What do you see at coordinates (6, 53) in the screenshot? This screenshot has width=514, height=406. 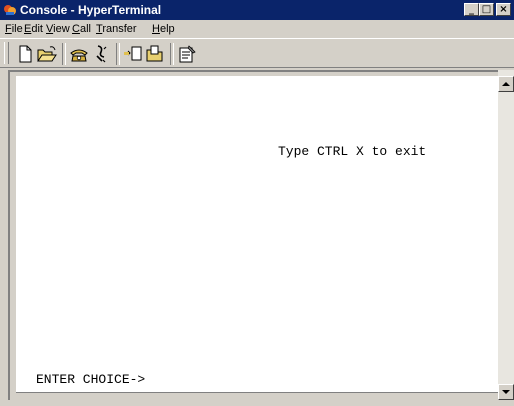 I see `toolbar-grip` at bounding box center [6, 53].